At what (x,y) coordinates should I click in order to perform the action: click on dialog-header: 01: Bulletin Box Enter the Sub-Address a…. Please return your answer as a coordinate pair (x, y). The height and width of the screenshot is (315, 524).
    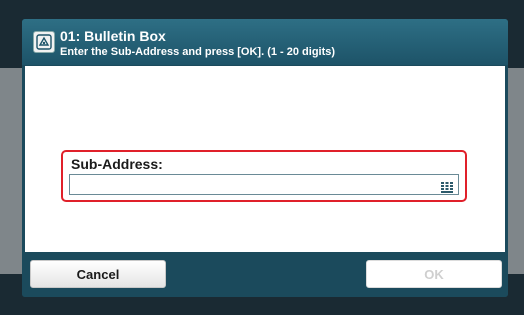
    Looking at the image, I should click on (265, 42).